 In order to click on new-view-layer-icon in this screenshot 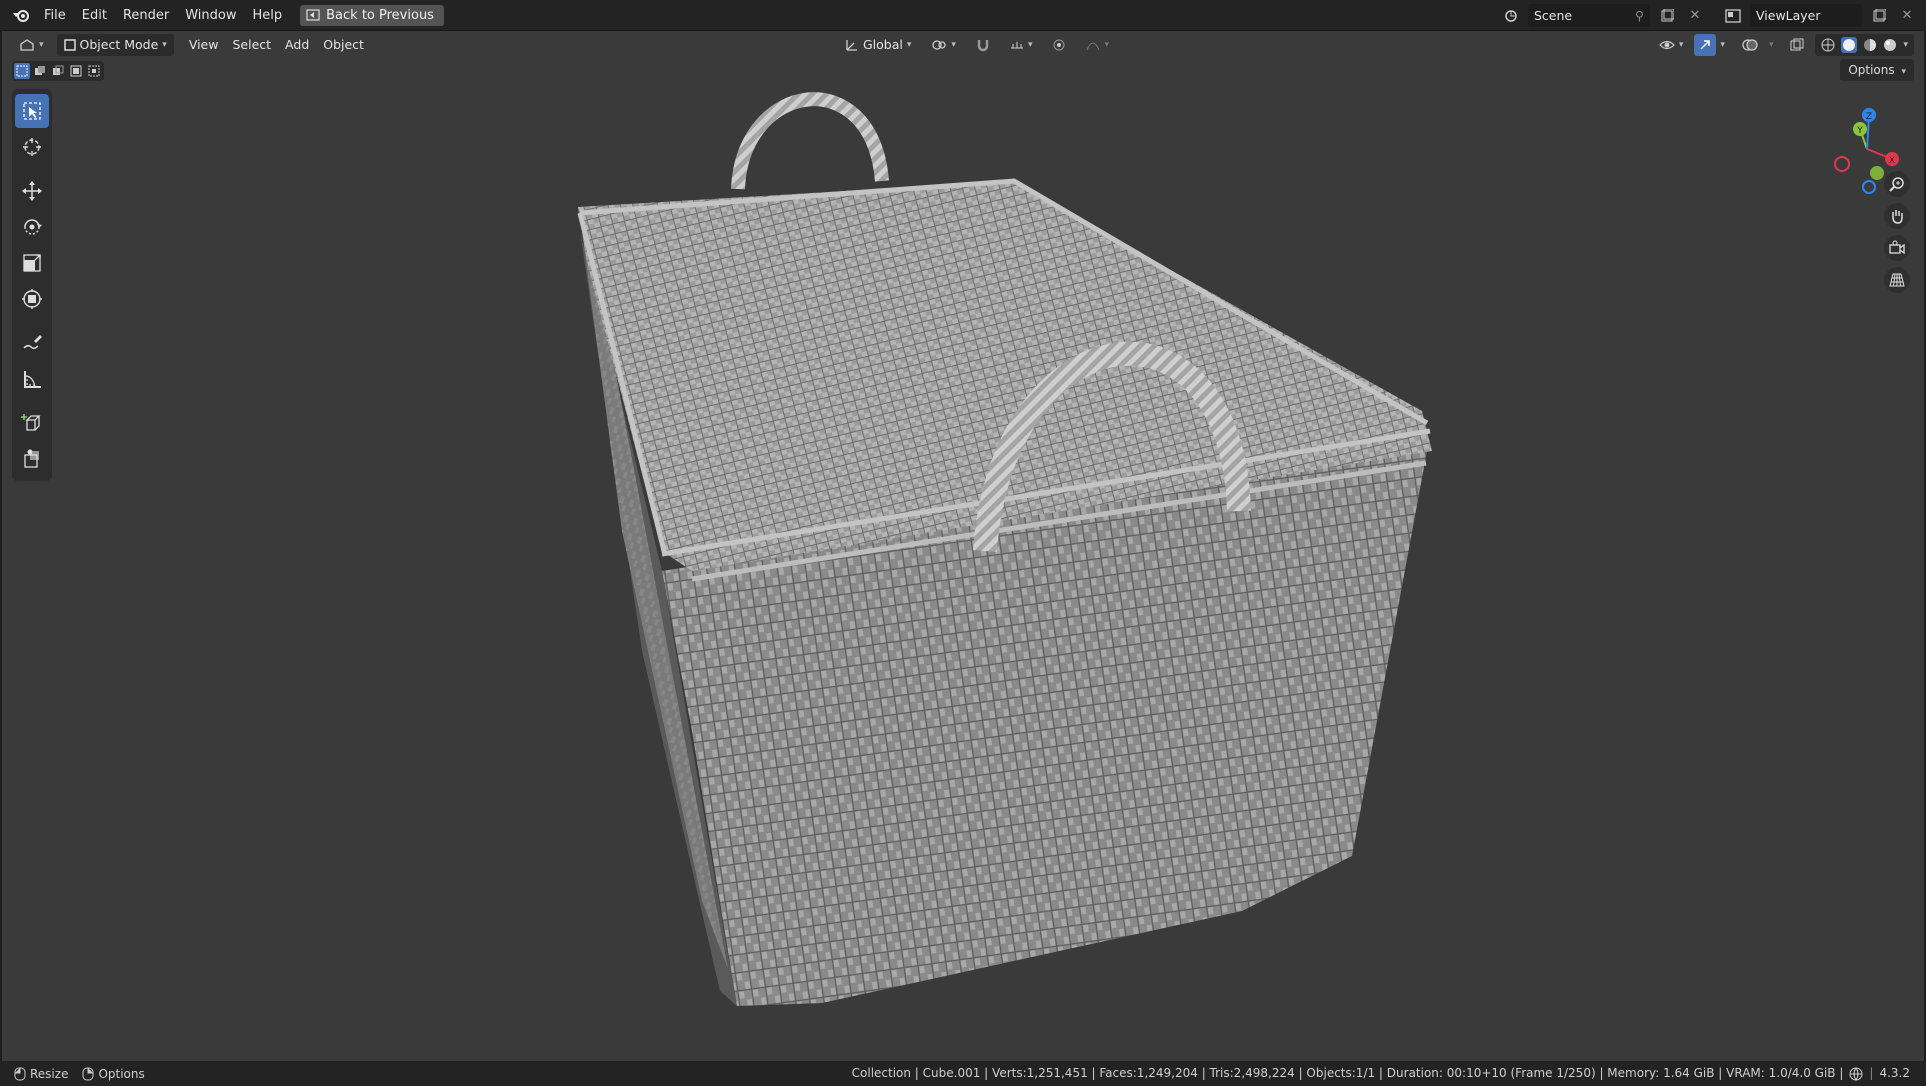, I will do `click(1879, 16)`.